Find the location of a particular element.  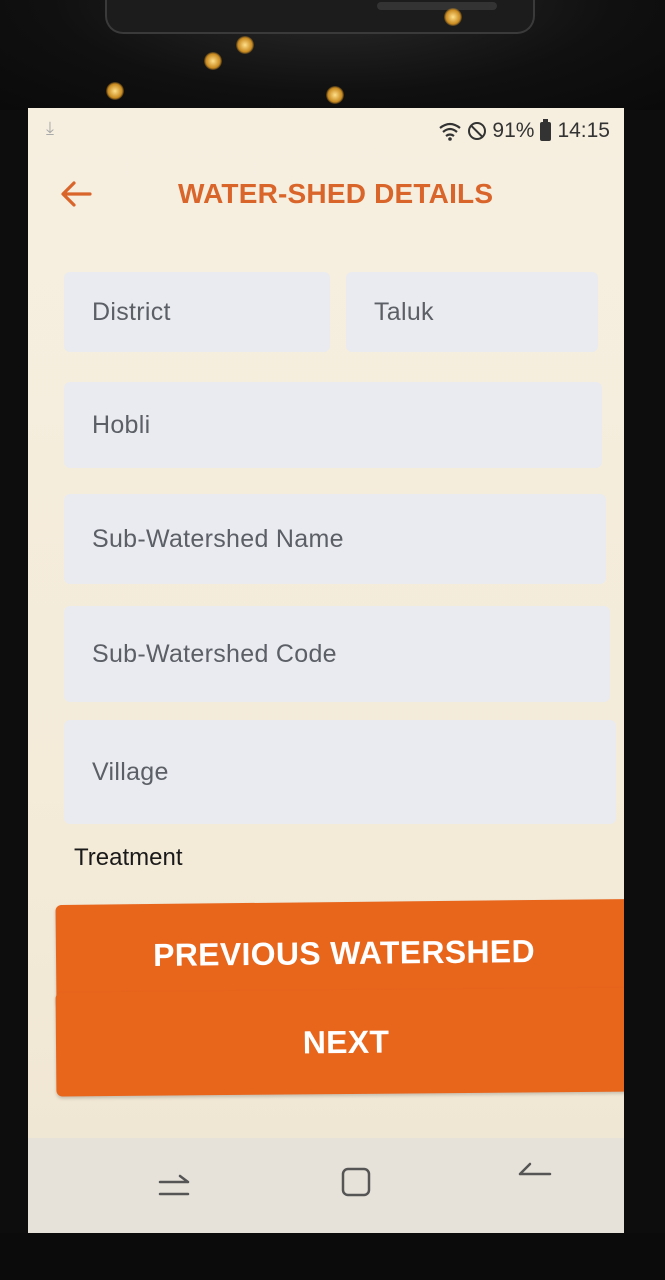

hobli-field: Hobli is located at coordinates (333, 425).